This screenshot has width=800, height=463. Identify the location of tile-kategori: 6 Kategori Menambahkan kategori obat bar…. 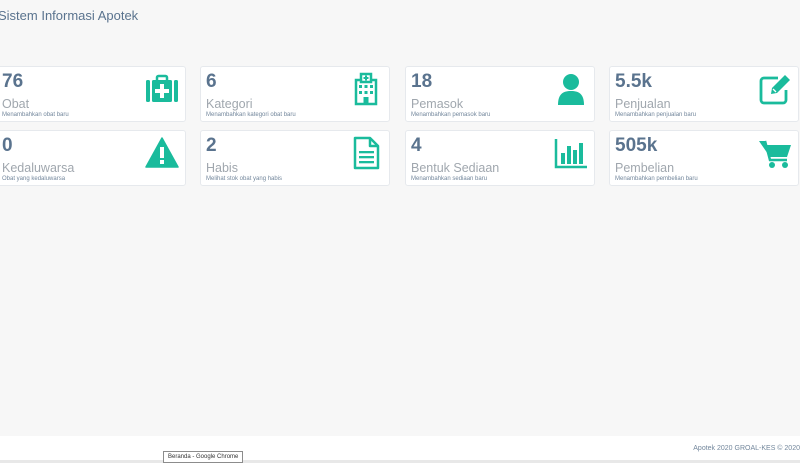
(295, 94).